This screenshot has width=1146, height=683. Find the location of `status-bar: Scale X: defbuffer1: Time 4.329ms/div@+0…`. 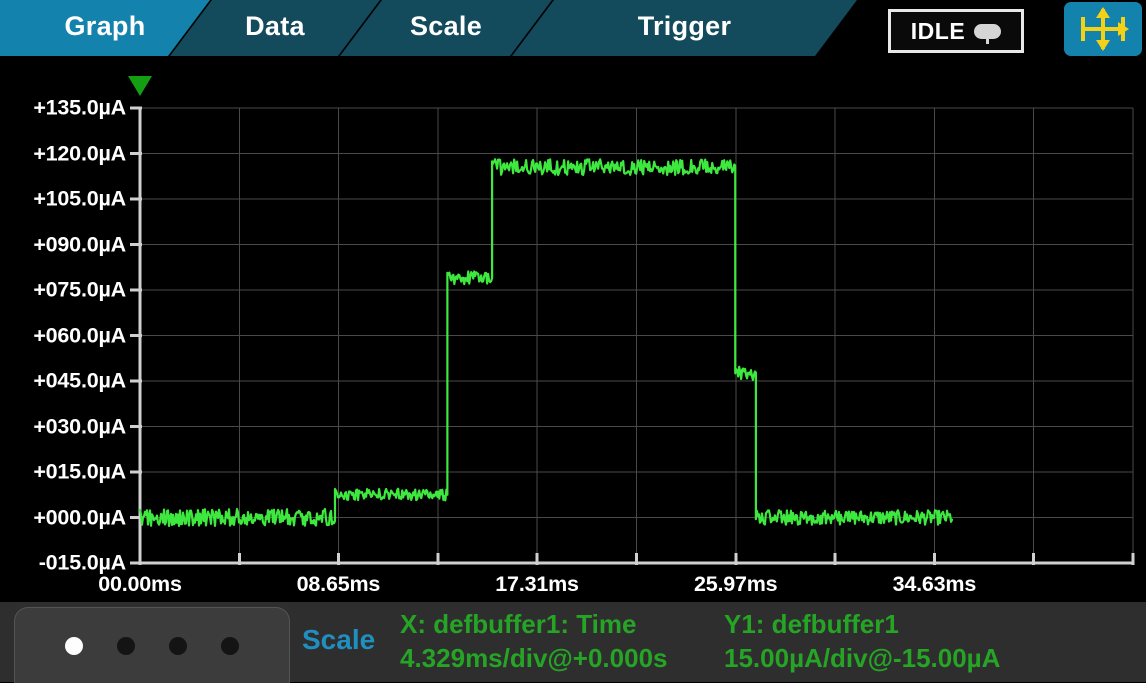

status-bar: Scale X: defbuffer1: Time 4.329ms/div@+0… is located at coordinates (573, 642).